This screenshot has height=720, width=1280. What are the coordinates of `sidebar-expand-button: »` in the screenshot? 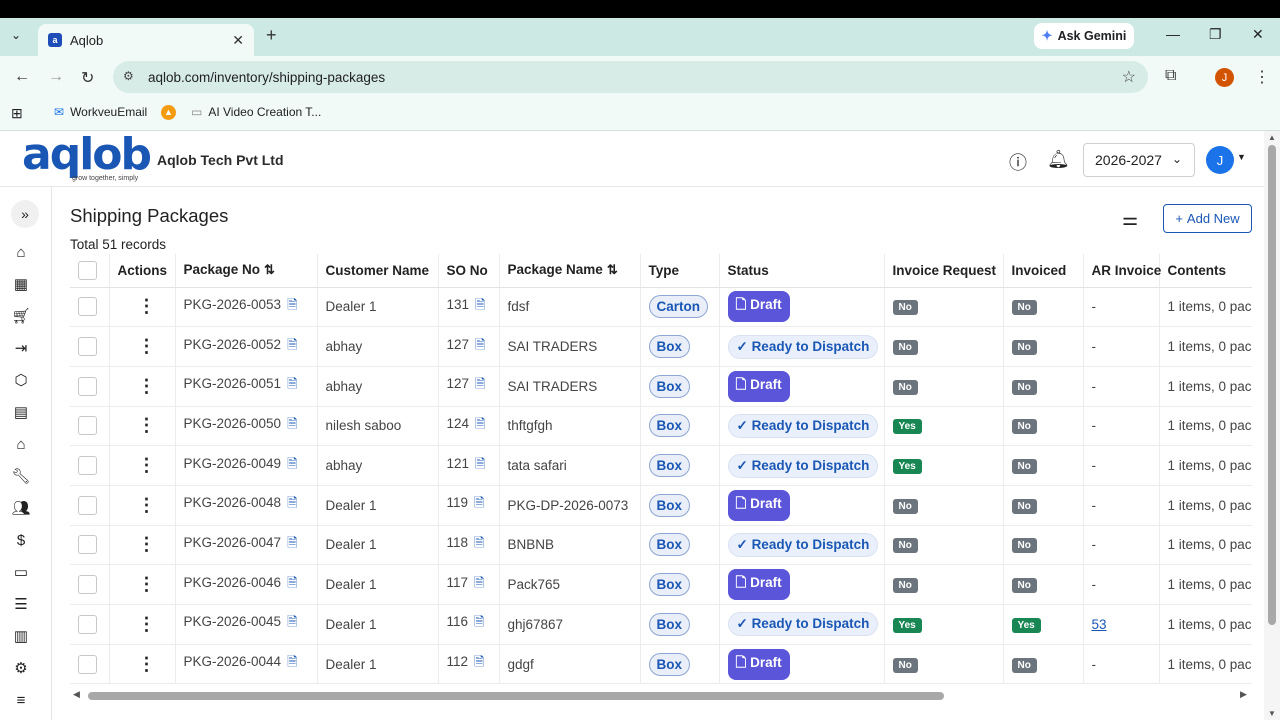 It's located at (25, 214).